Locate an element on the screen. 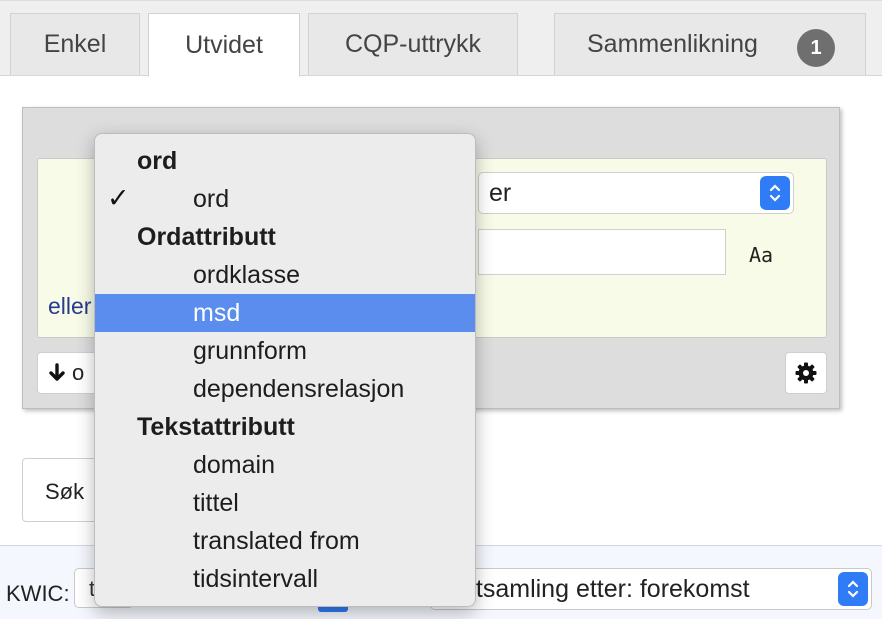  dropdown-group-tekstattributt: Tekstattributt is located at coordinates (285, 427).